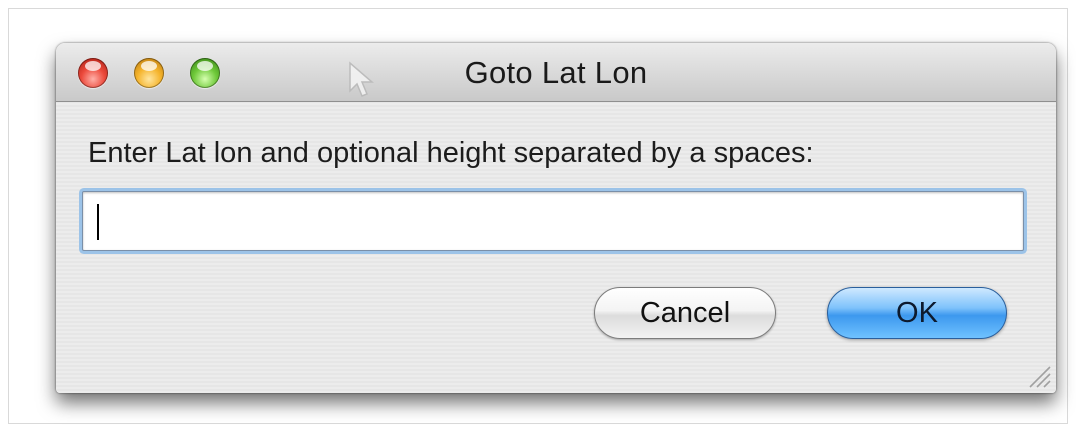 Image resolution: width=1076 pixels, height=430 pixels. Describe the element at coordinates (98, 222) in the screenshot. I see `text-caret` at that location.